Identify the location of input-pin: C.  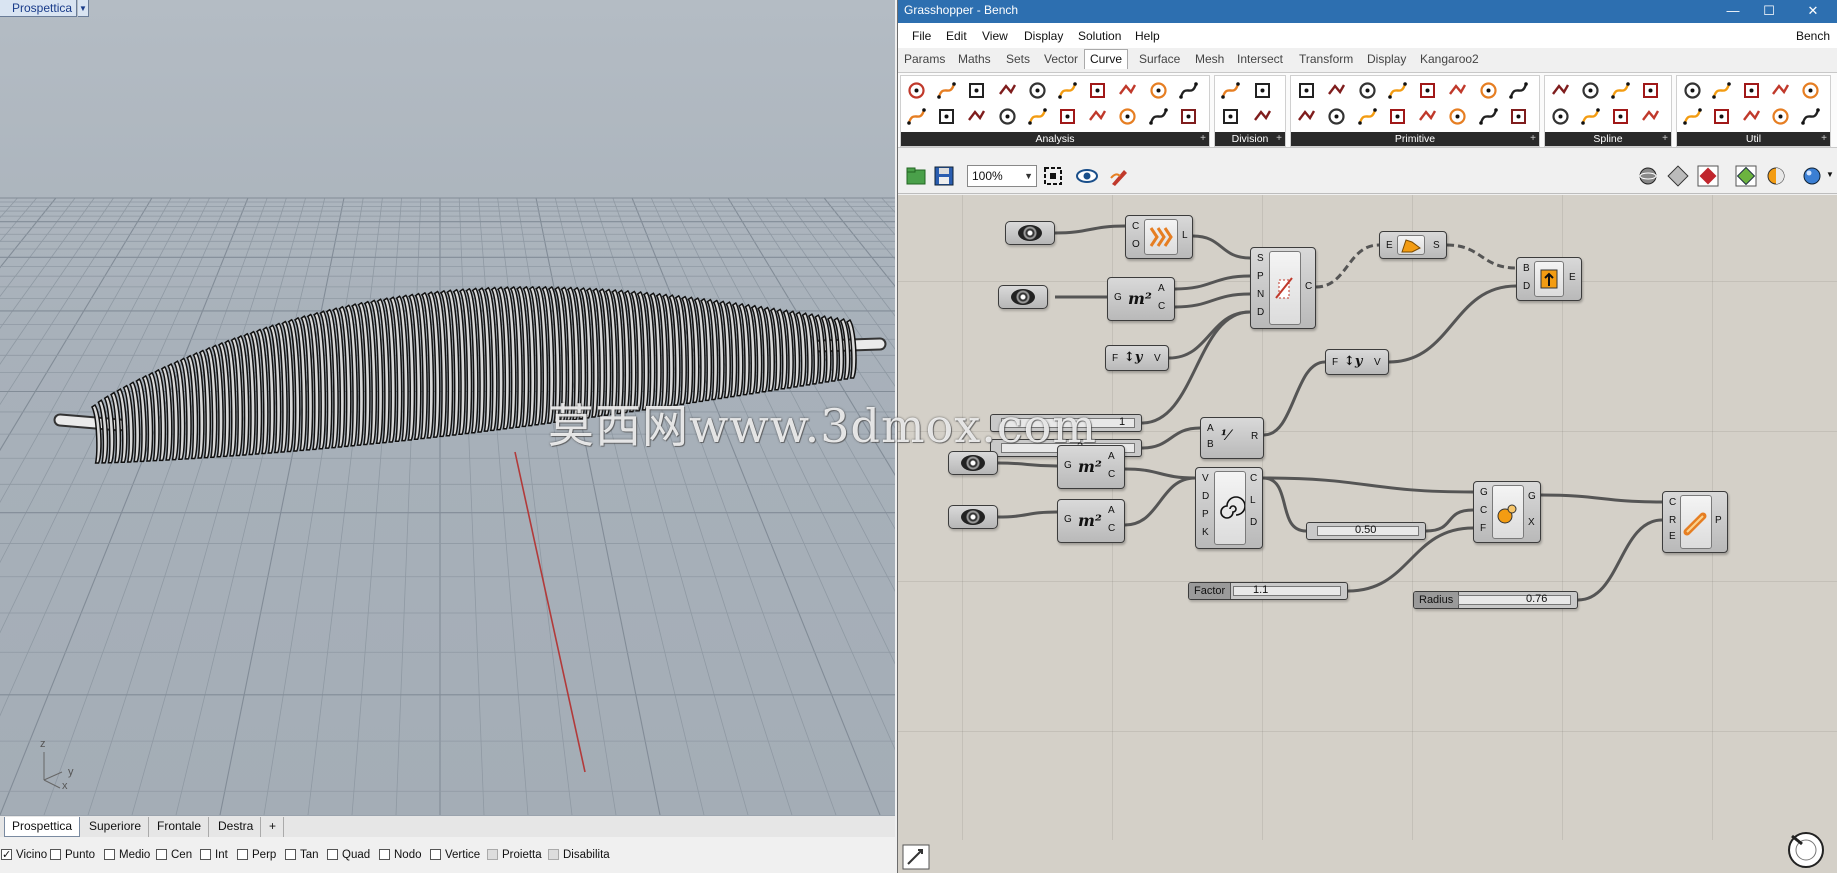
(1483, 511).